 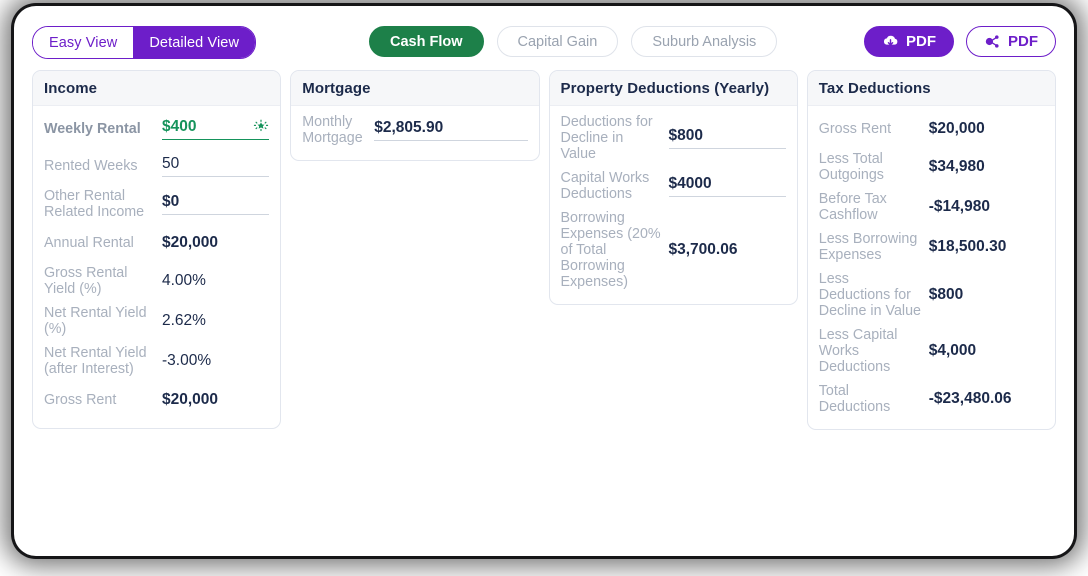 What do you see at coordinates (868, 247) in the screenshot?
I see `row-label: Less Borrowing Expenses` at bounding box center [868, 247].